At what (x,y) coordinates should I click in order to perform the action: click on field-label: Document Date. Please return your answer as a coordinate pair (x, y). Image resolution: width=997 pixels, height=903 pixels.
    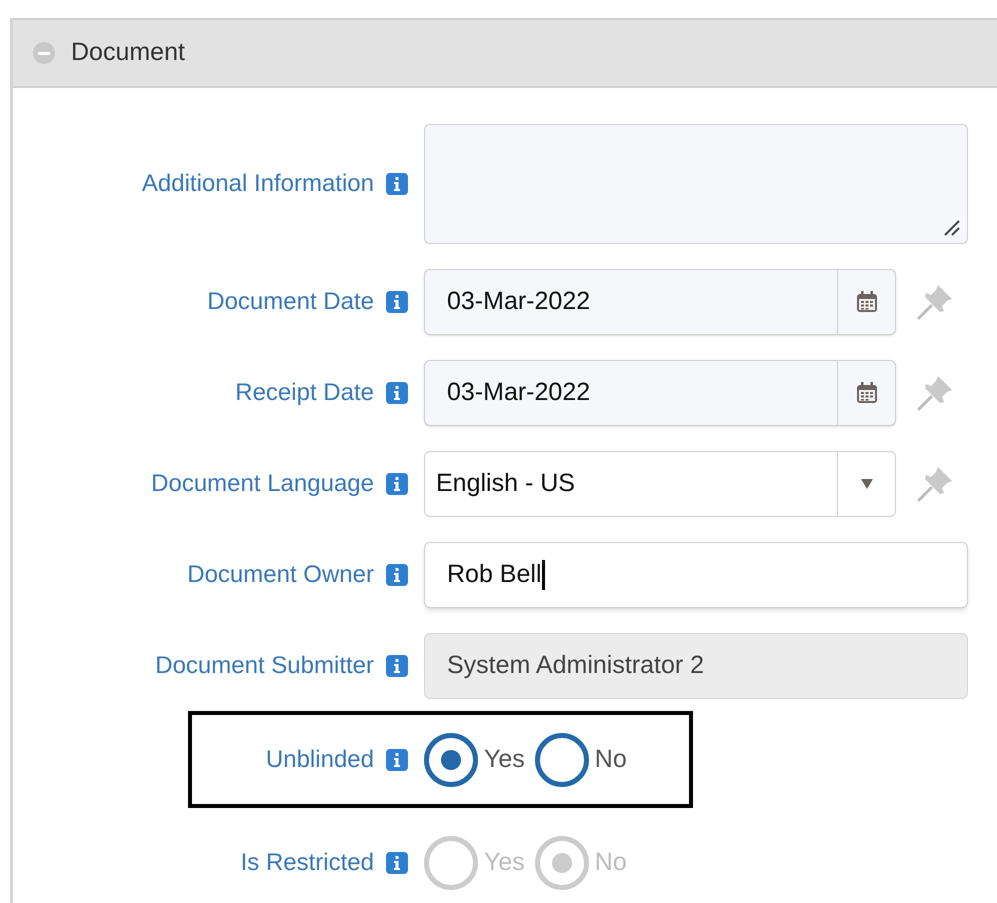
    Looking at the image, I should click on (290, 301).